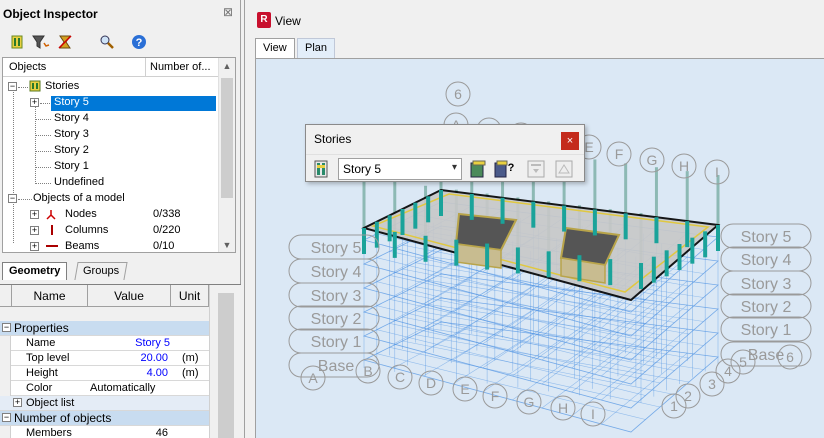  Describe the element at coordinates (139, 42) in the screenshot. I see `help-icon: ?` at that location.